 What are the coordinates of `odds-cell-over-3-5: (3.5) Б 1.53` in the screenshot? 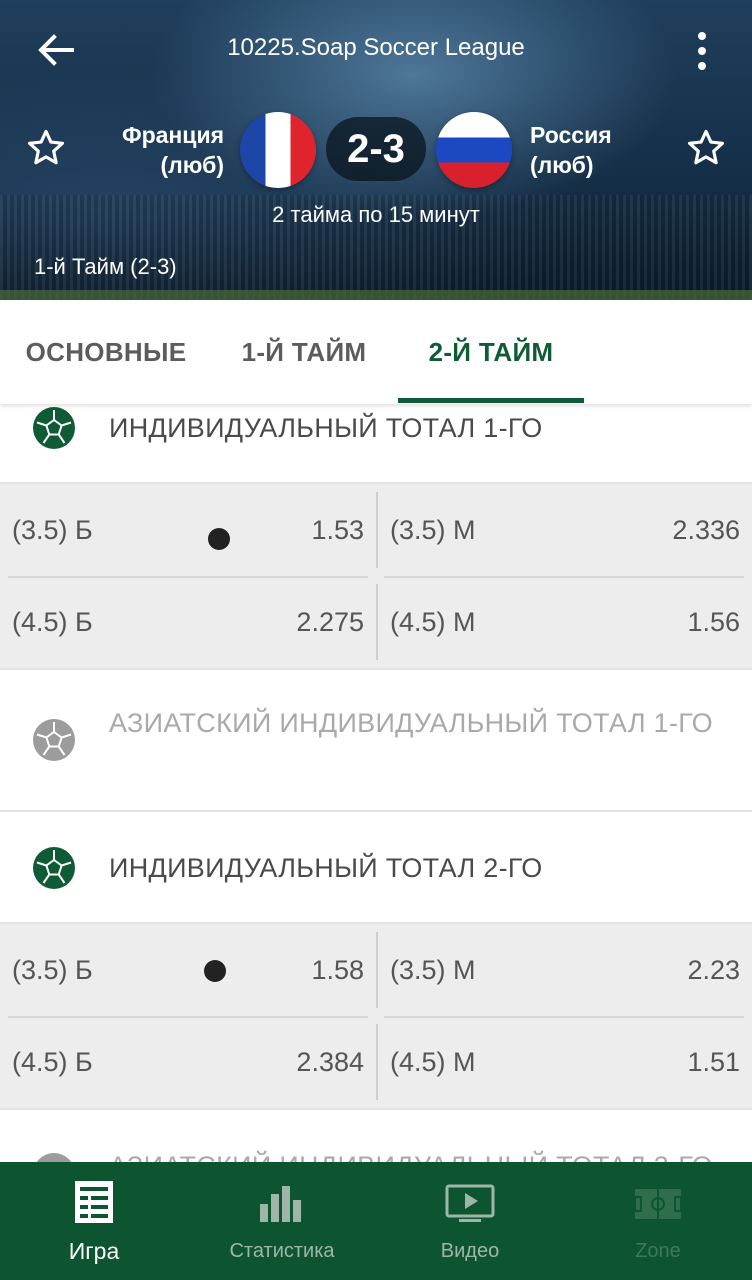 It's located at (186, 530).